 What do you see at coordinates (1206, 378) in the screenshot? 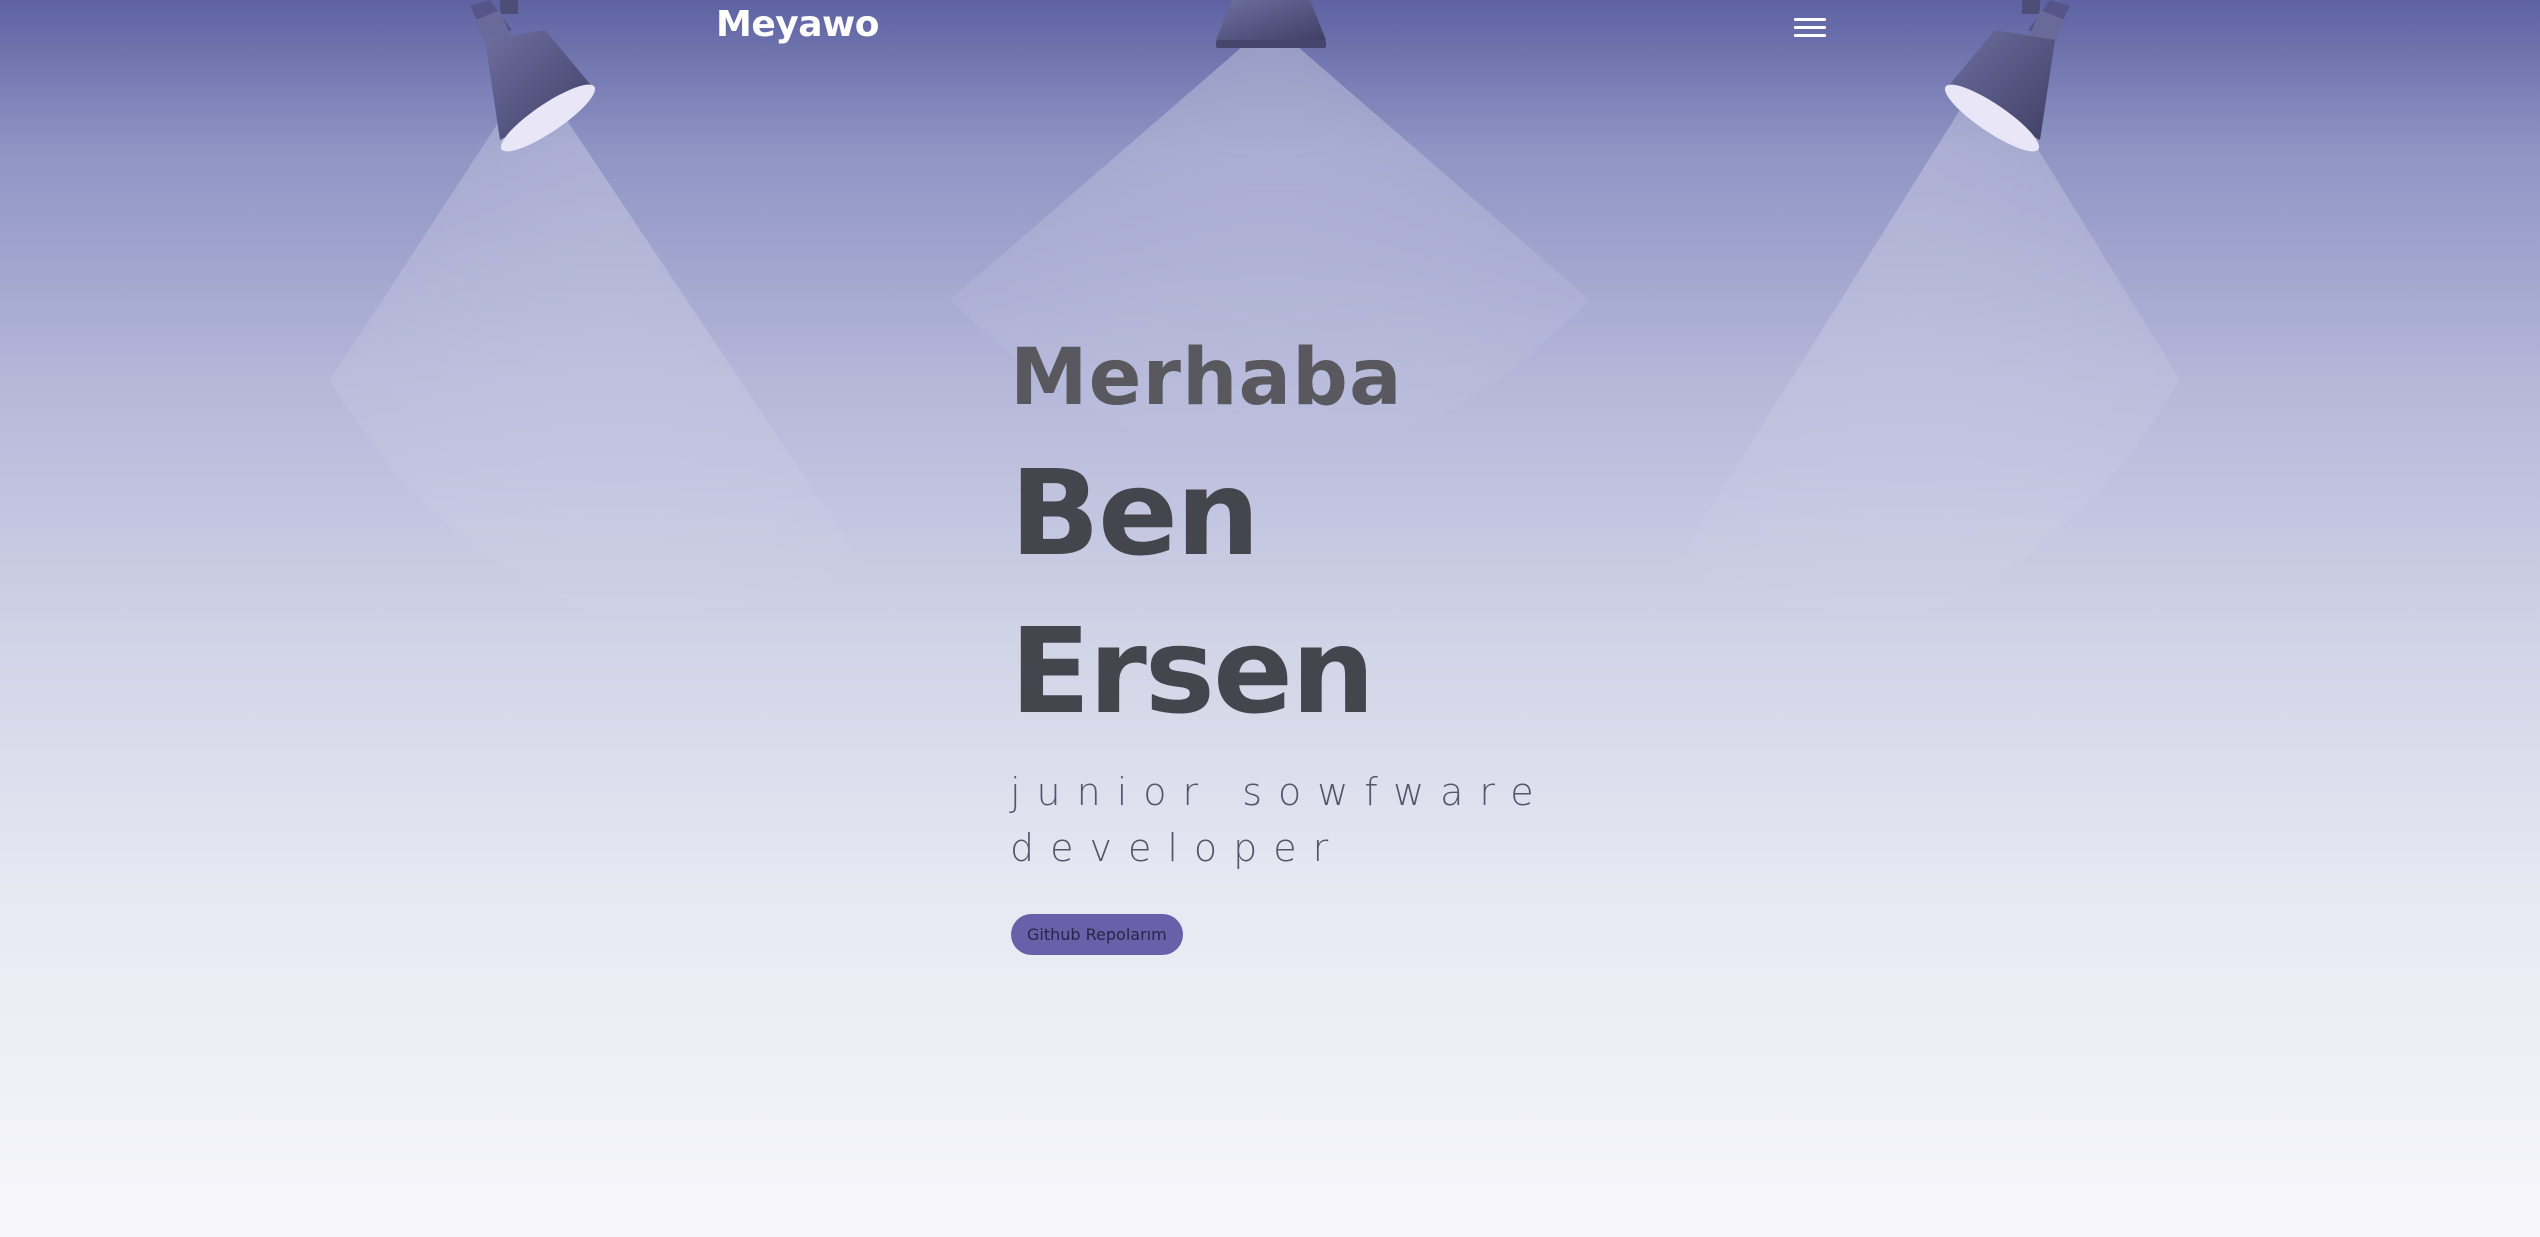
I see `hero-greeting: Merhaba` at bounding box center [1206, 378].